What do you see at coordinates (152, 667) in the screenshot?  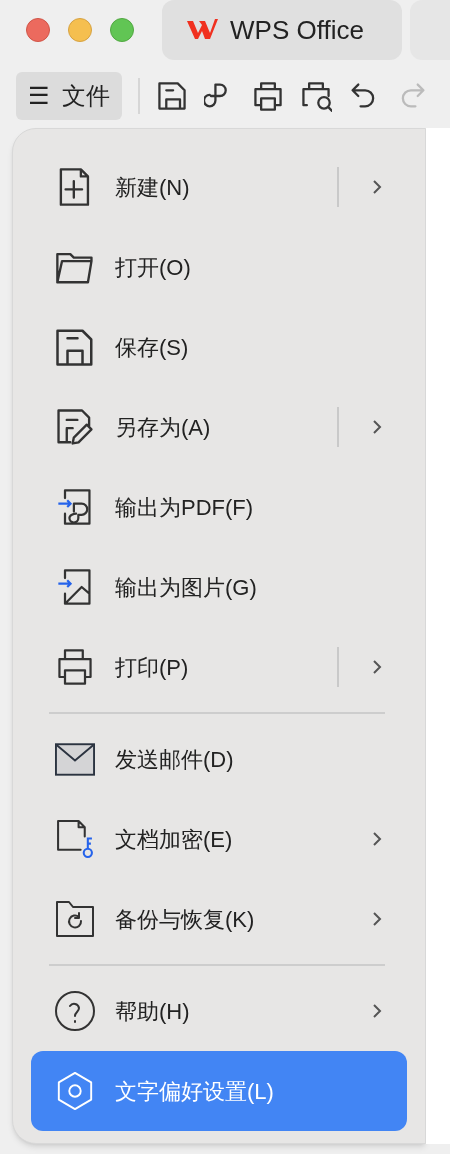 I see `menu-label: 打印(P)` at bounding box center [152, 667].